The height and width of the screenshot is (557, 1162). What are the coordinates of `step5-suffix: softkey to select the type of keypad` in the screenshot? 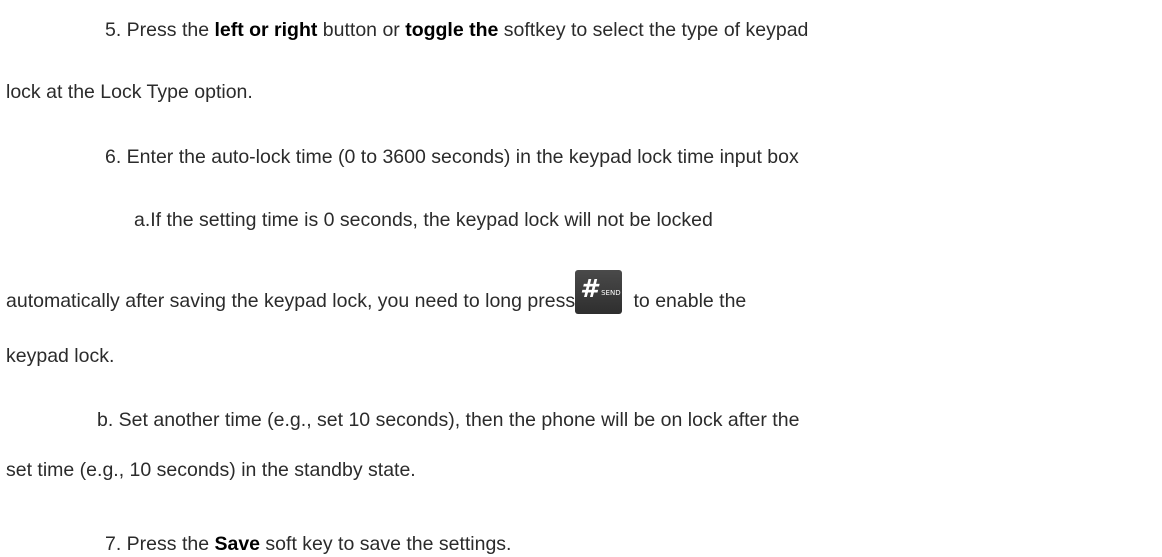 It's located at (653, 30).